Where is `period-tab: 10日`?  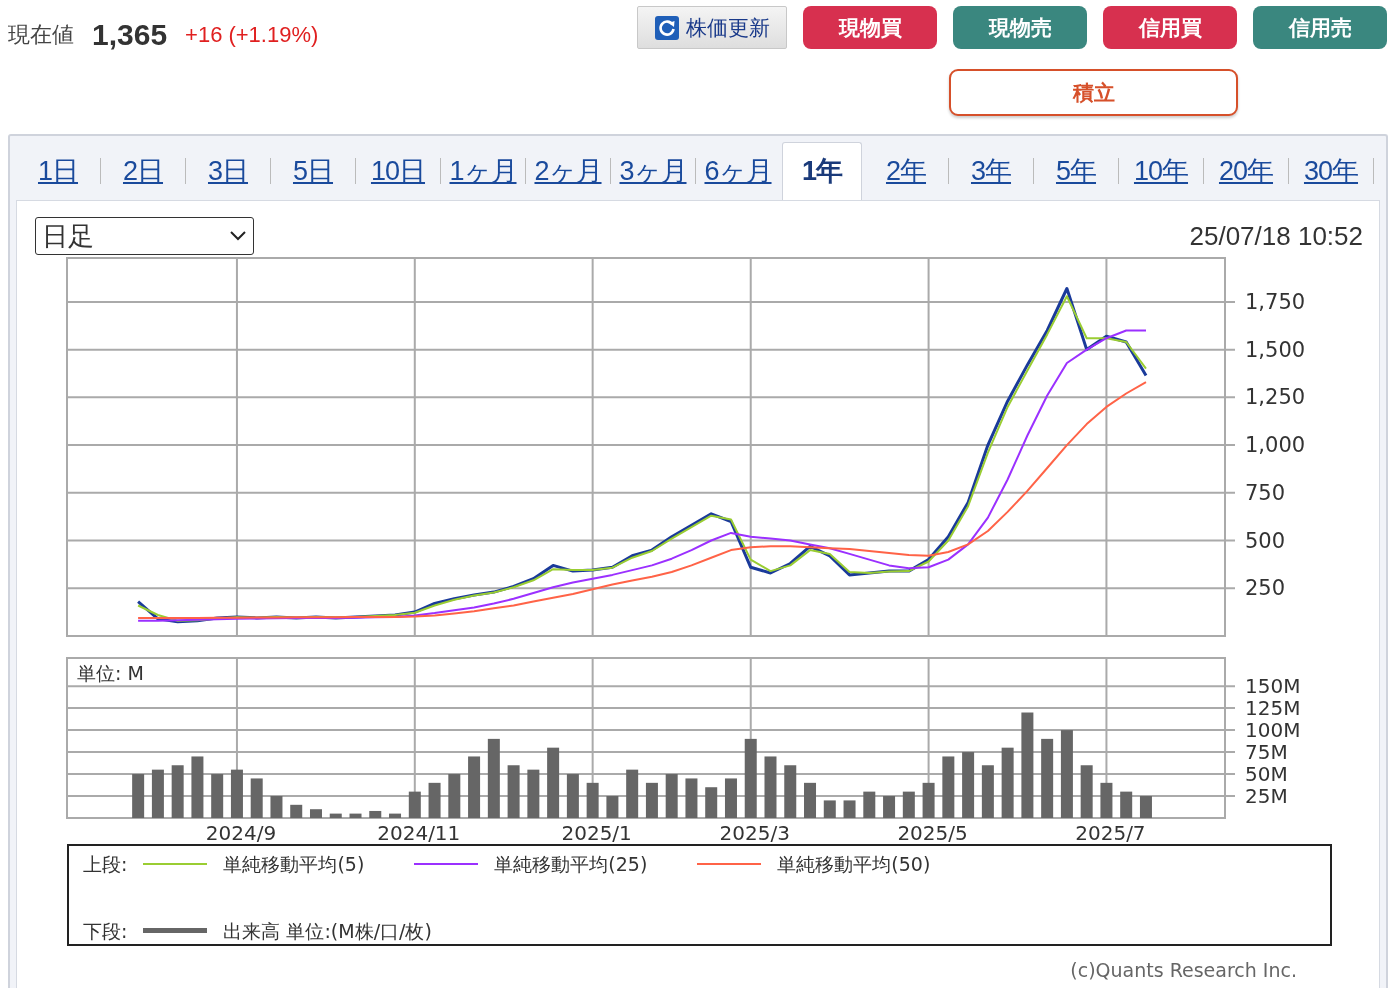
period-tab: 10日 is located at coordinates (397, 171).